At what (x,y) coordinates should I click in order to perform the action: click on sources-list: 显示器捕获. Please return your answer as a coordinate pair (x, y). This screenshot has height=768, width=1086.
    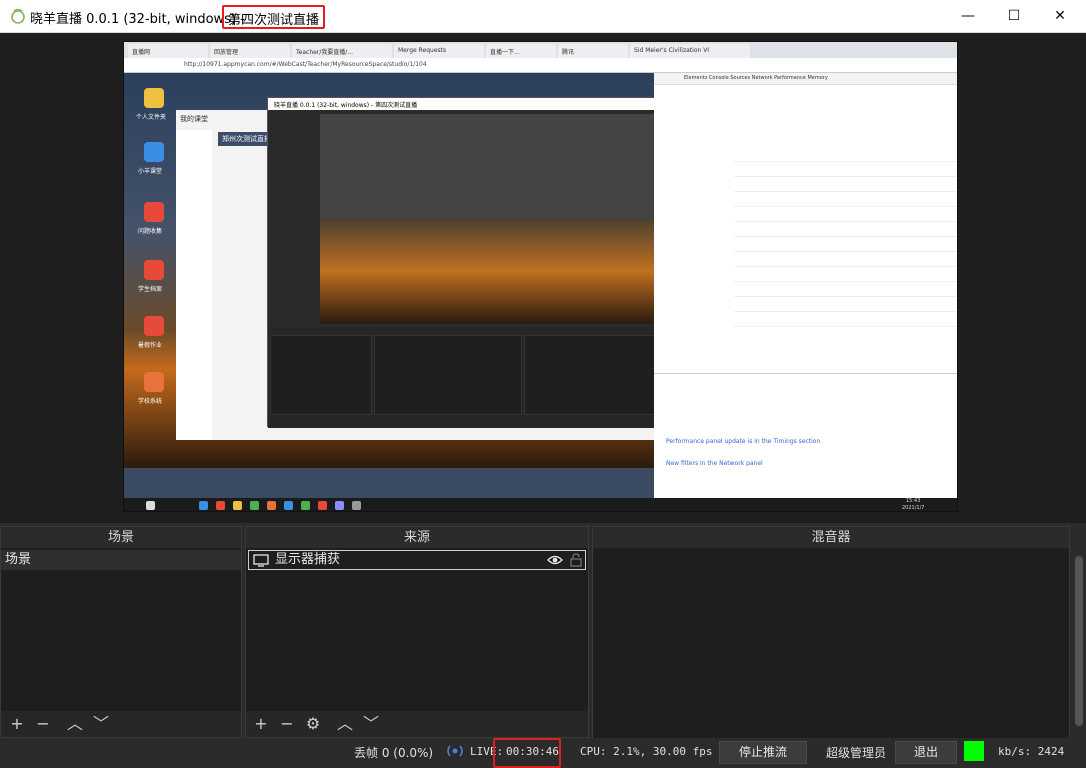
    Looking at the image, I should click on (417, 630).